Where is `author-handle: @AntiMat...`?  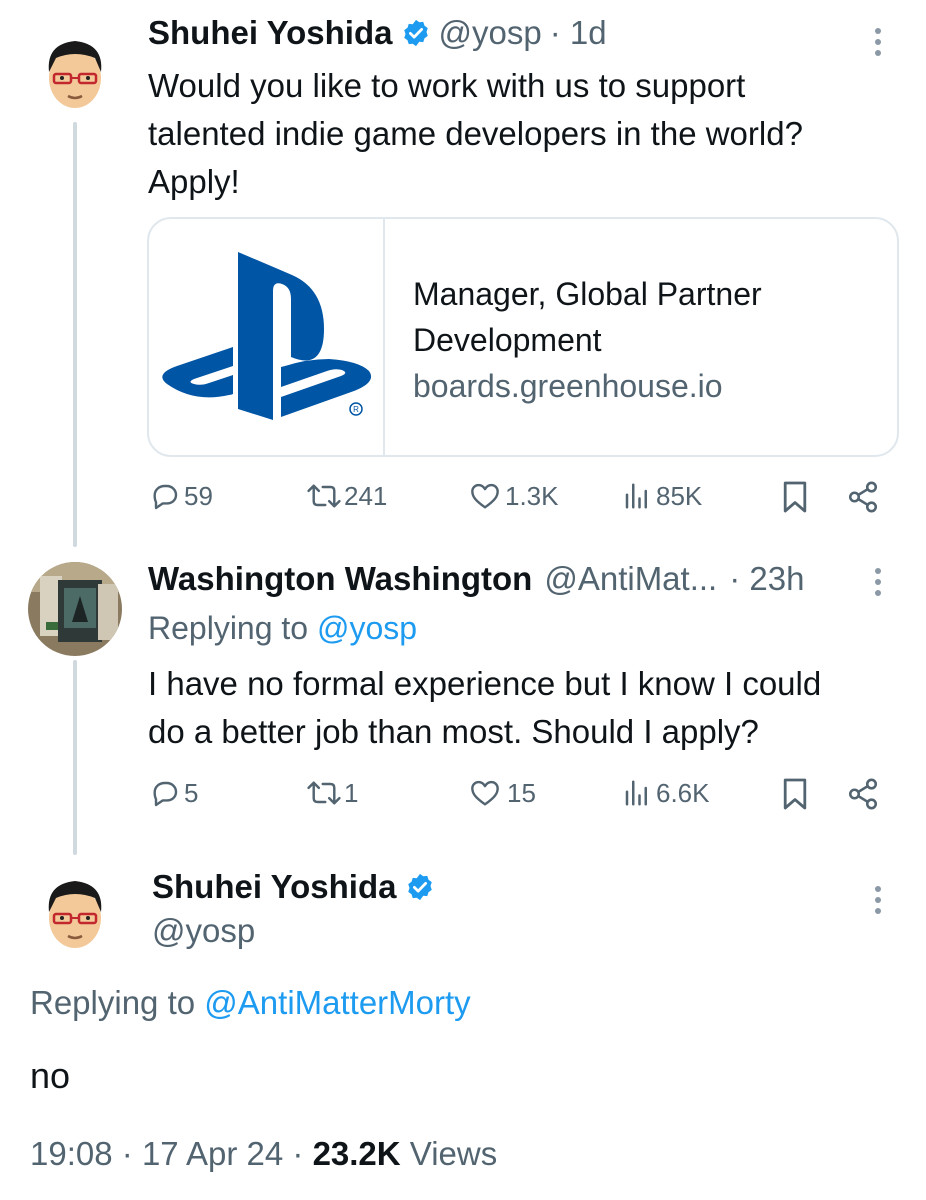
author-handle: @AntiMat... is located at coordinates (630, 579).